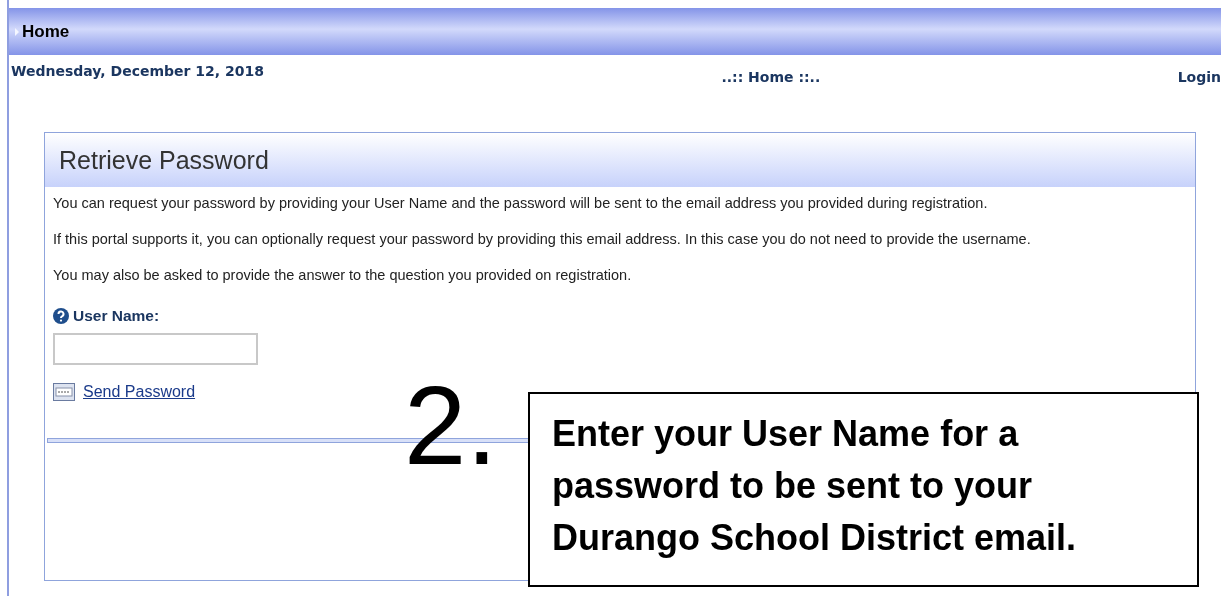  I want to click on panel-title: Retrieve Password, so click(164, 160).